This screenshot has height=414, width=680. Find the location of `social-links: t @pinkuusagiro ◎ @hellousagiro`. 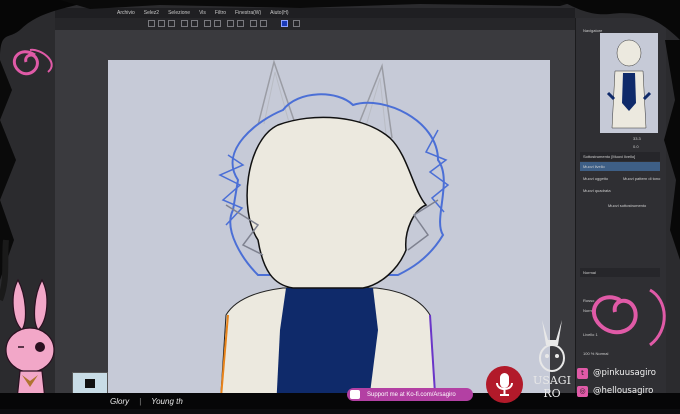

social-links: t @pinkuusagiro ◎ @hellousagiro is located at coordinates (628, 386).